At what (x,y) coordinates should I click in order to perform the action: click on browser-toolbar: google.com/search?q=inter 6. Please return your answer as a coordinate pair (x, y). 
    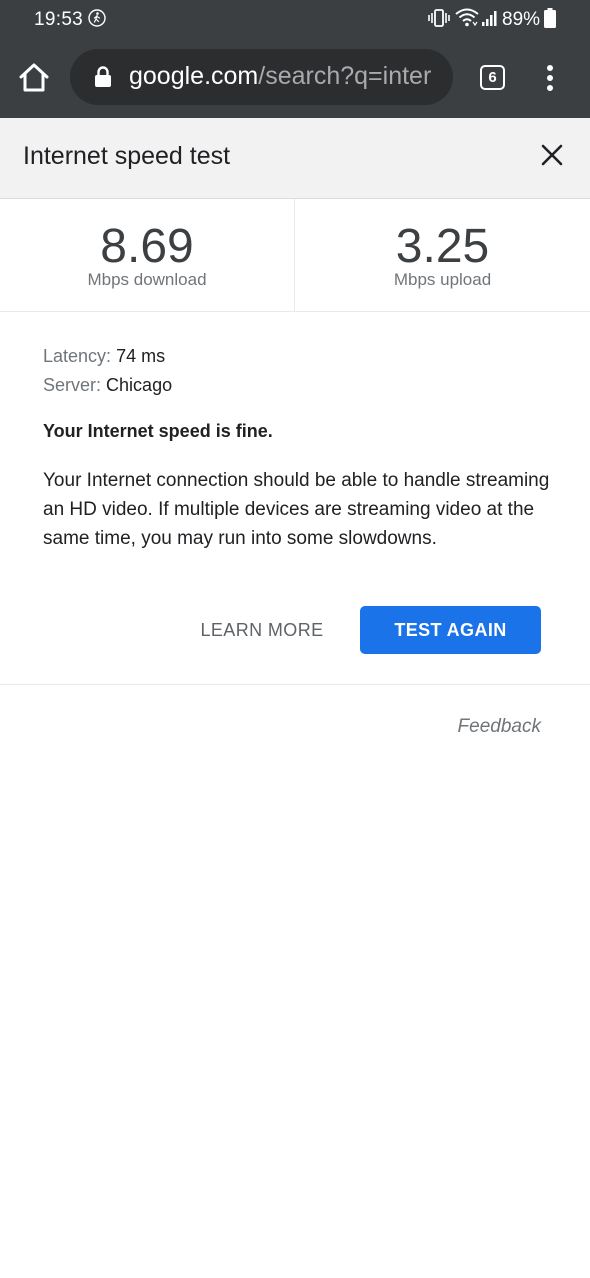
    Looking at the image, I should click on (295, 78).